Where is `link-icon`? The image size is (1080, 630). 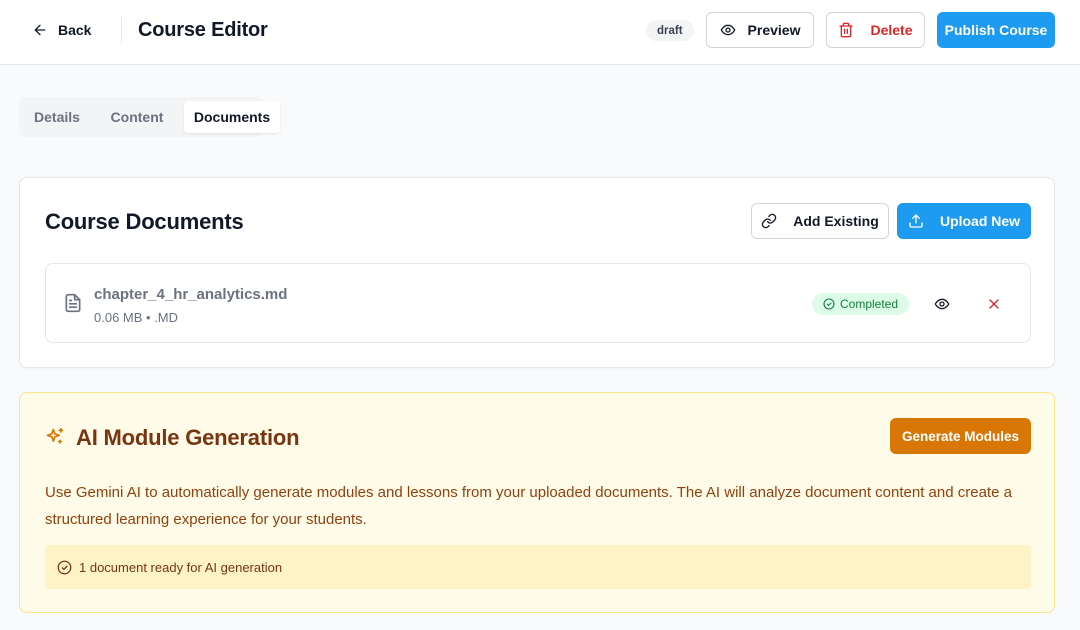
link-icon is located at coordinates (769, 221).